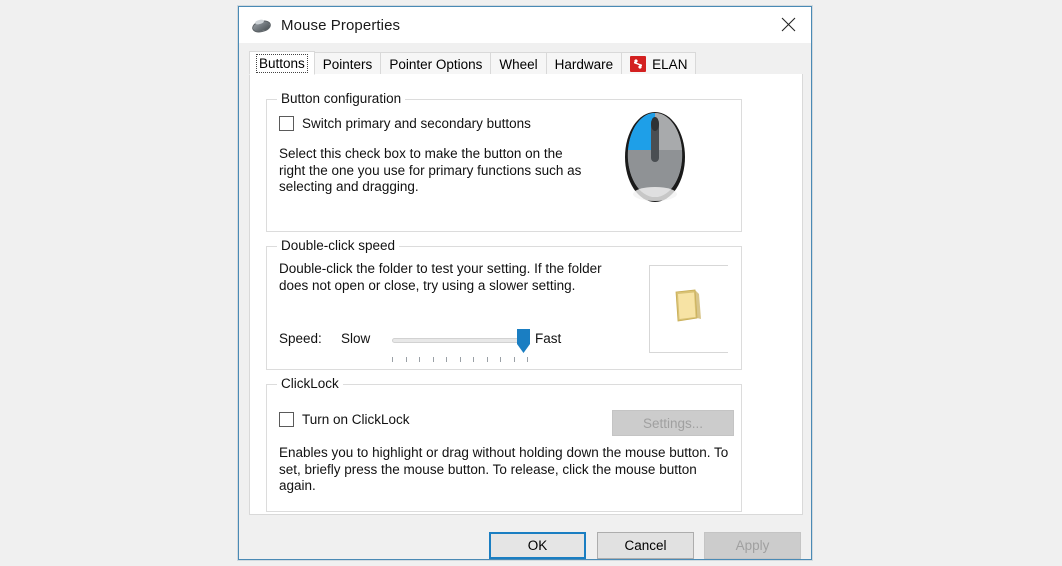 This screenshot has height=566, width=1062. Describe the element at coordinates (788, 24) in the screenshot. I see `close-icon` at that location.